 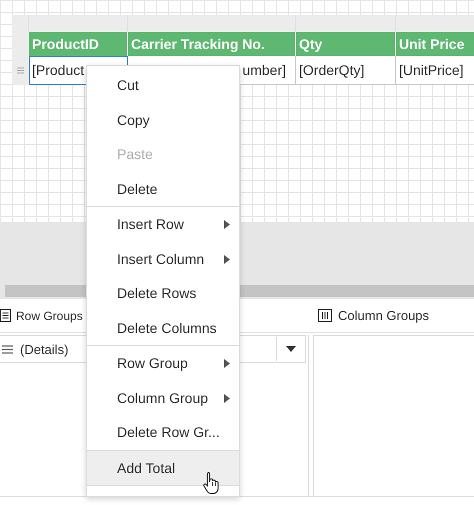 What do you see at coordinates (49, 315) in the screenshot?
I see `panel-title: Row Groups` at bounding box center [49, 315].